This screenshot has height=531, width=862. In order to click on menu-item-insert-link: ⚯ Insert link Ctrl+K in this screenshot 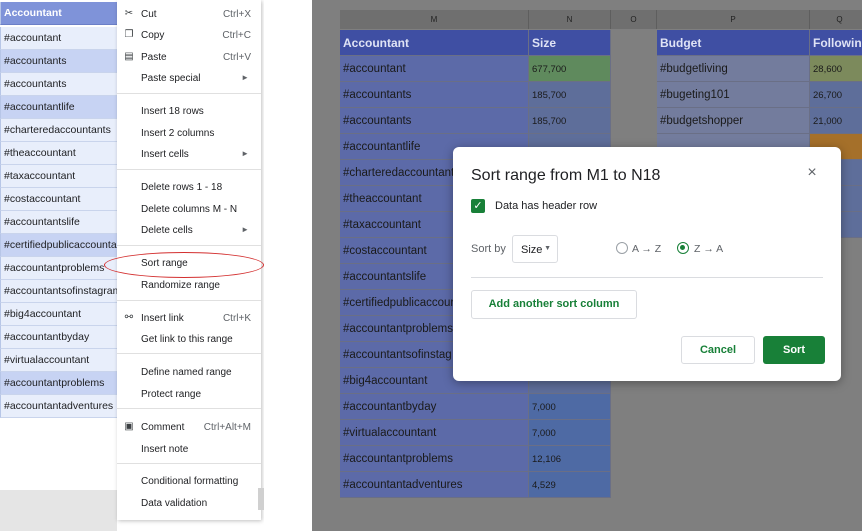, I will do `click(189, 319)`.